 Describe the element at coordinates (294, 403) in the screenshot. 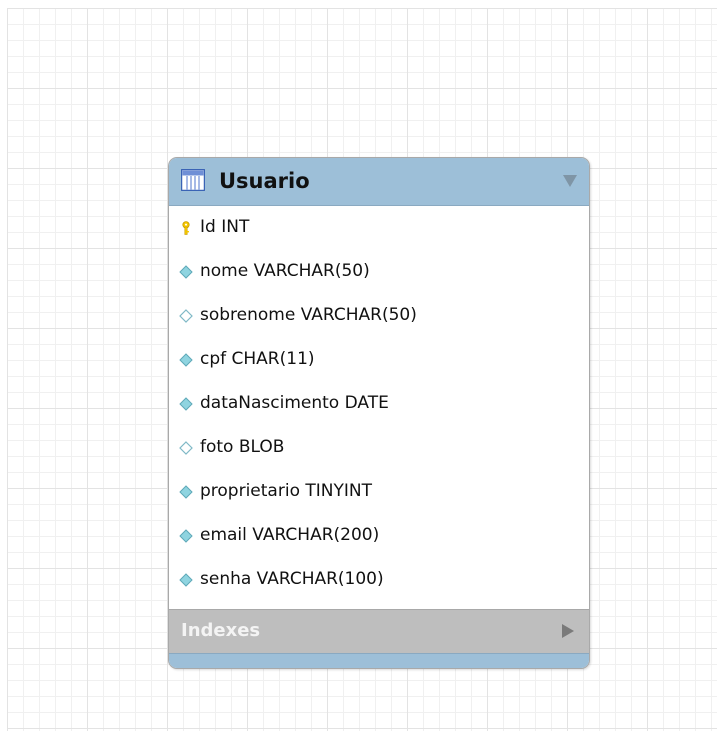

I see `column-name: dataNascimento DATE` at that location.